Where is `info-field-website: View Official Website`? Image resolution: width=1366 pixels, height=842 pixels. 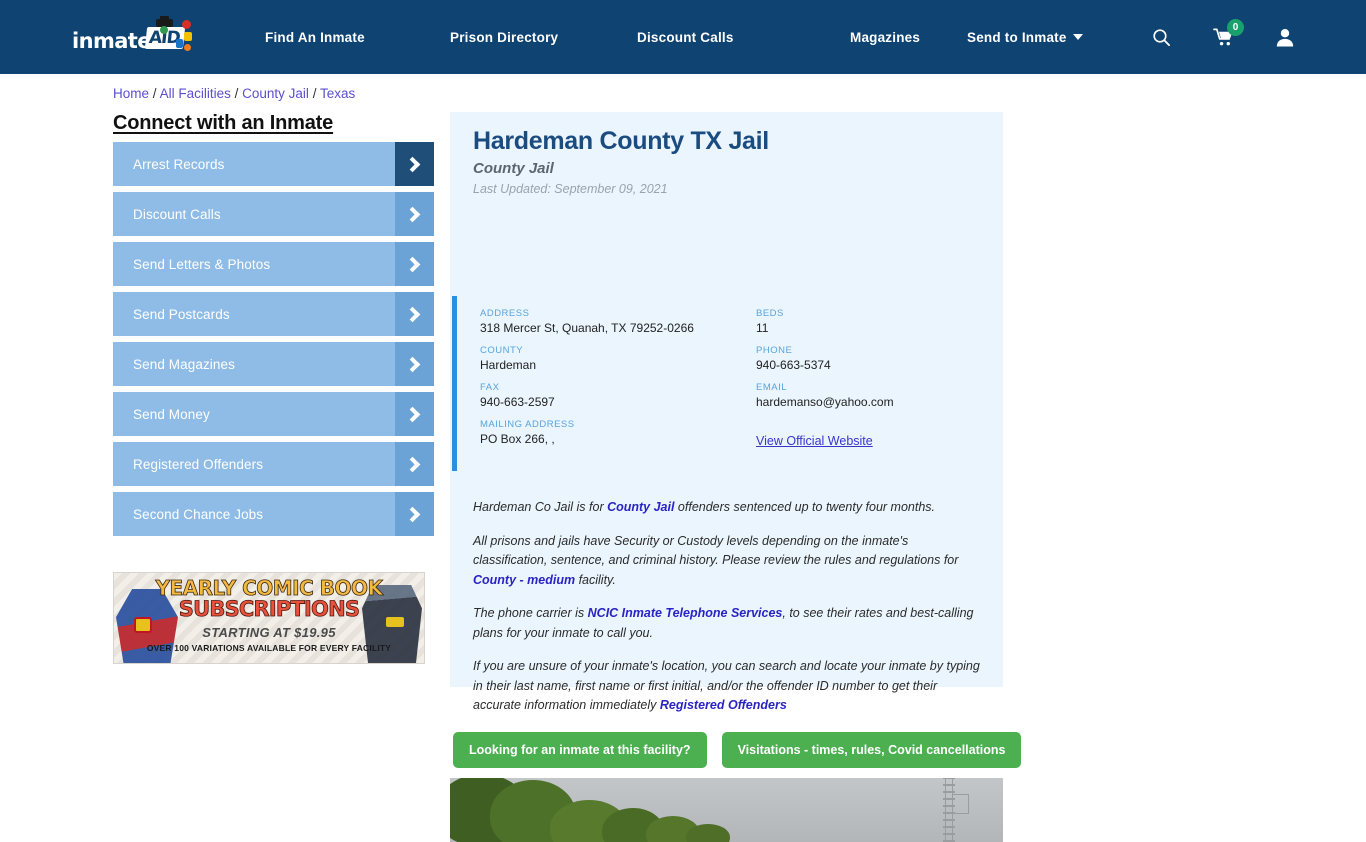
info-field-website: View Official Website is located at coordinates (873, 434).